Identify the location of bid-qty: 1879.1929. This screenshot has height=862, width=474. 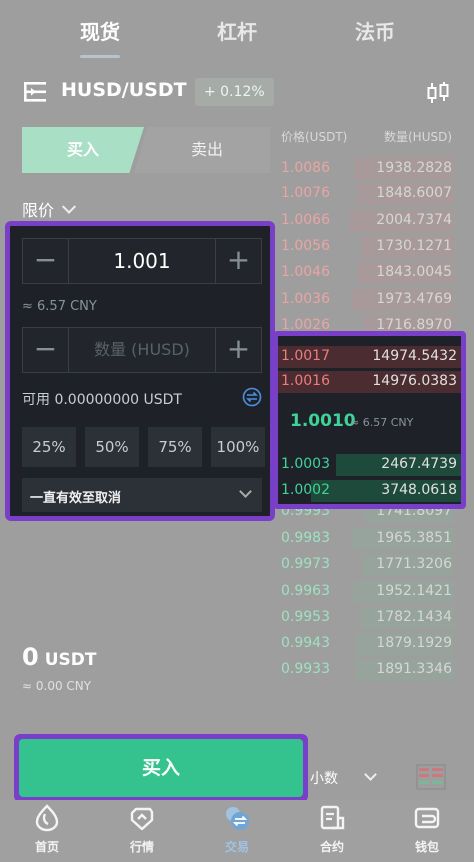
(414, 643).